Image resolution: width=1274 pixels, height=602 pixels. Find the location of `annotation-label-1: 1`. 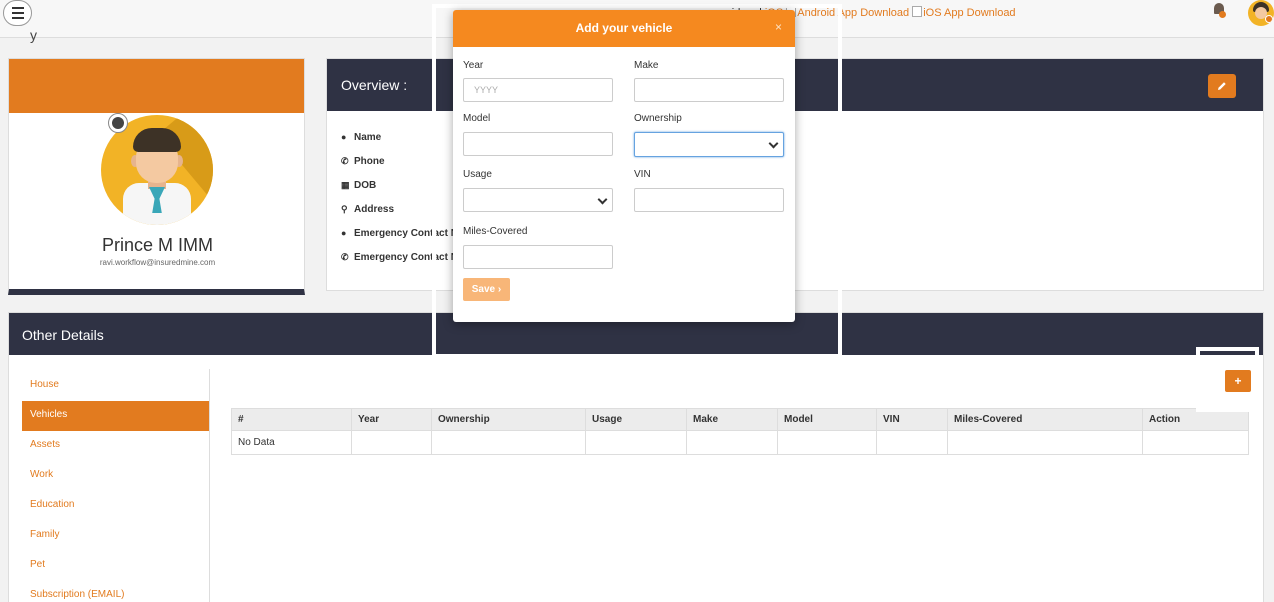

annotation-label-1: 1 is located at coordinates (1115, 378).